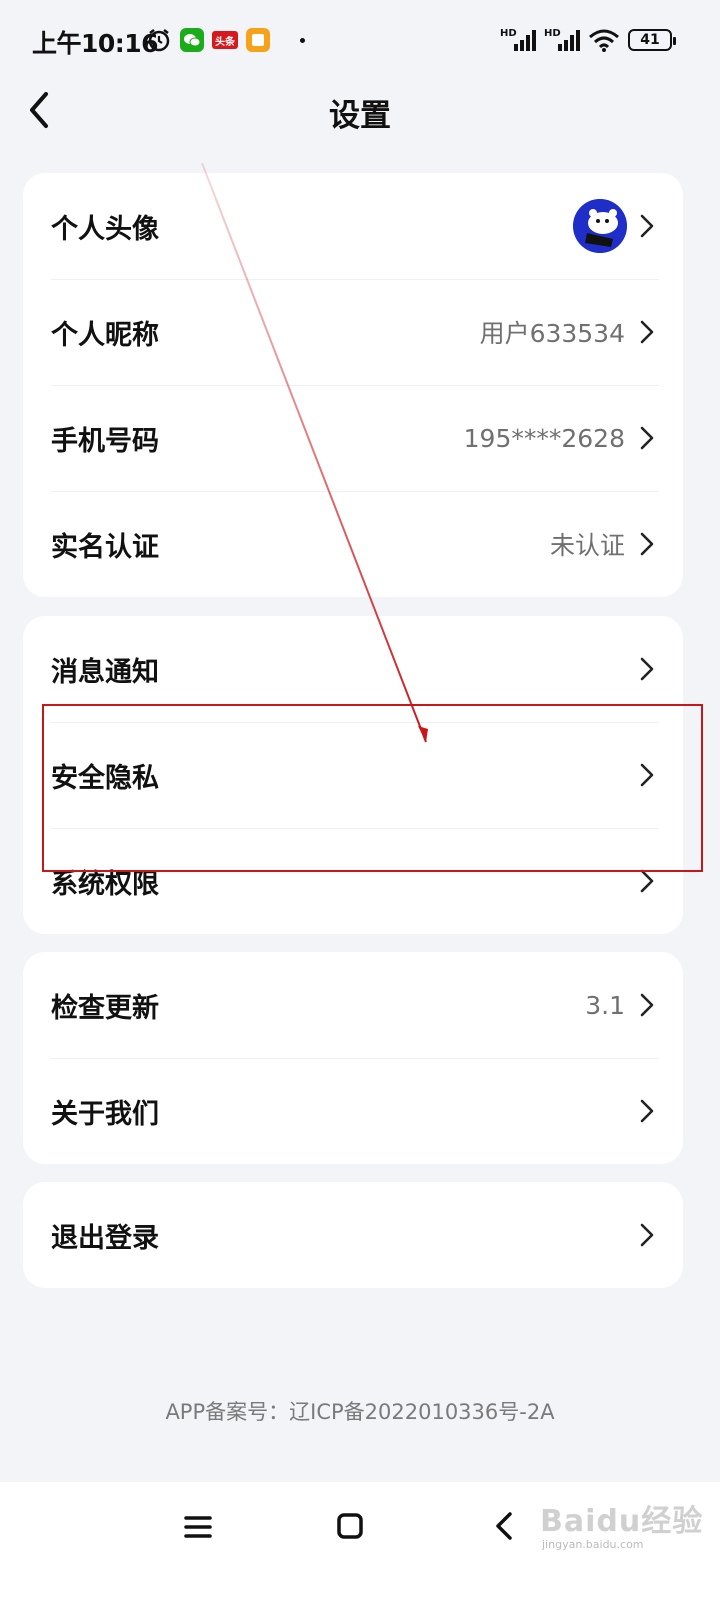 The image size is (720, 1600). Describe the element at coordinates (372, 788) in the screenshot. I see `annotation-highlight-box` at that location.